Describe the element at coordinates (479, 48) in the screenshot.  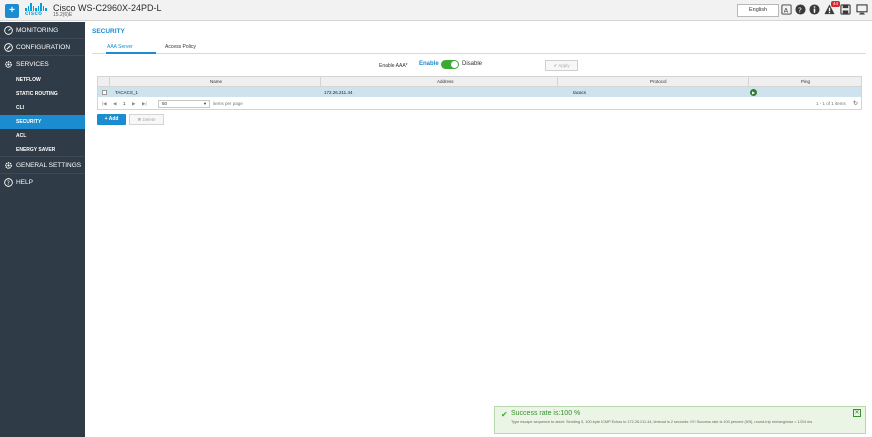
I see `tab-bar: AAA Server Access Policy` at that location.